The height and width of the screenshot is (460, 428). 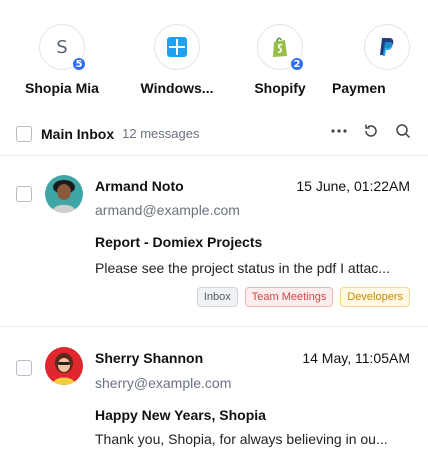 I want to click on account-label: Shopify, so click(x=280, y=88).